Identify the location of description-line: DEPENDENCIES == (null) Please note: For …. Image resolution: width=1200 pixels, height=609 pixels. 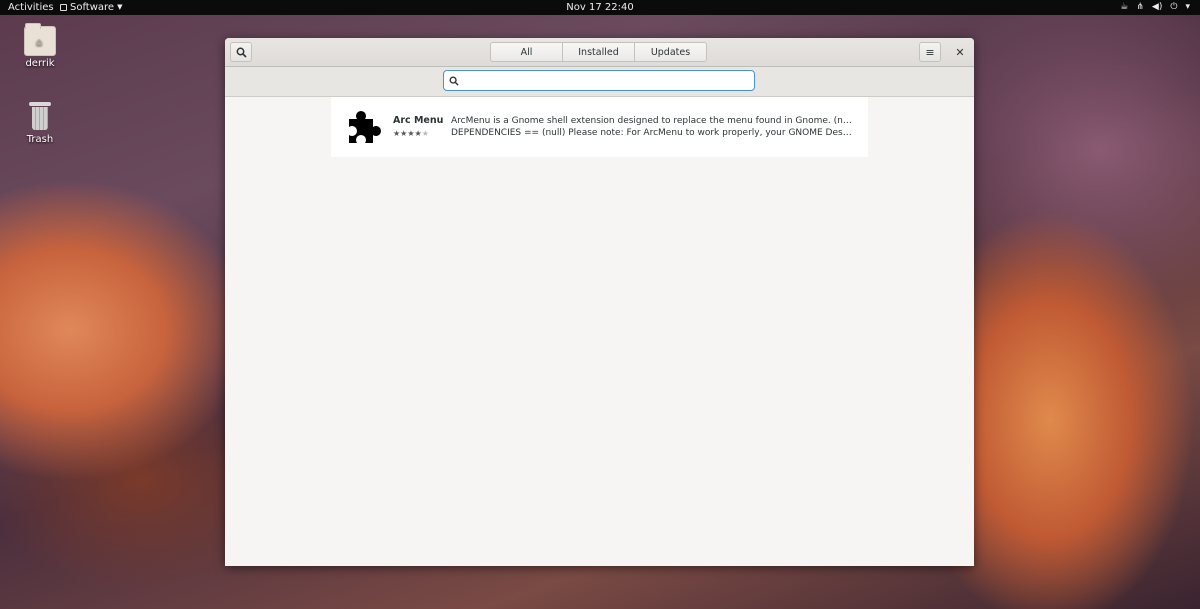
(653, 133).